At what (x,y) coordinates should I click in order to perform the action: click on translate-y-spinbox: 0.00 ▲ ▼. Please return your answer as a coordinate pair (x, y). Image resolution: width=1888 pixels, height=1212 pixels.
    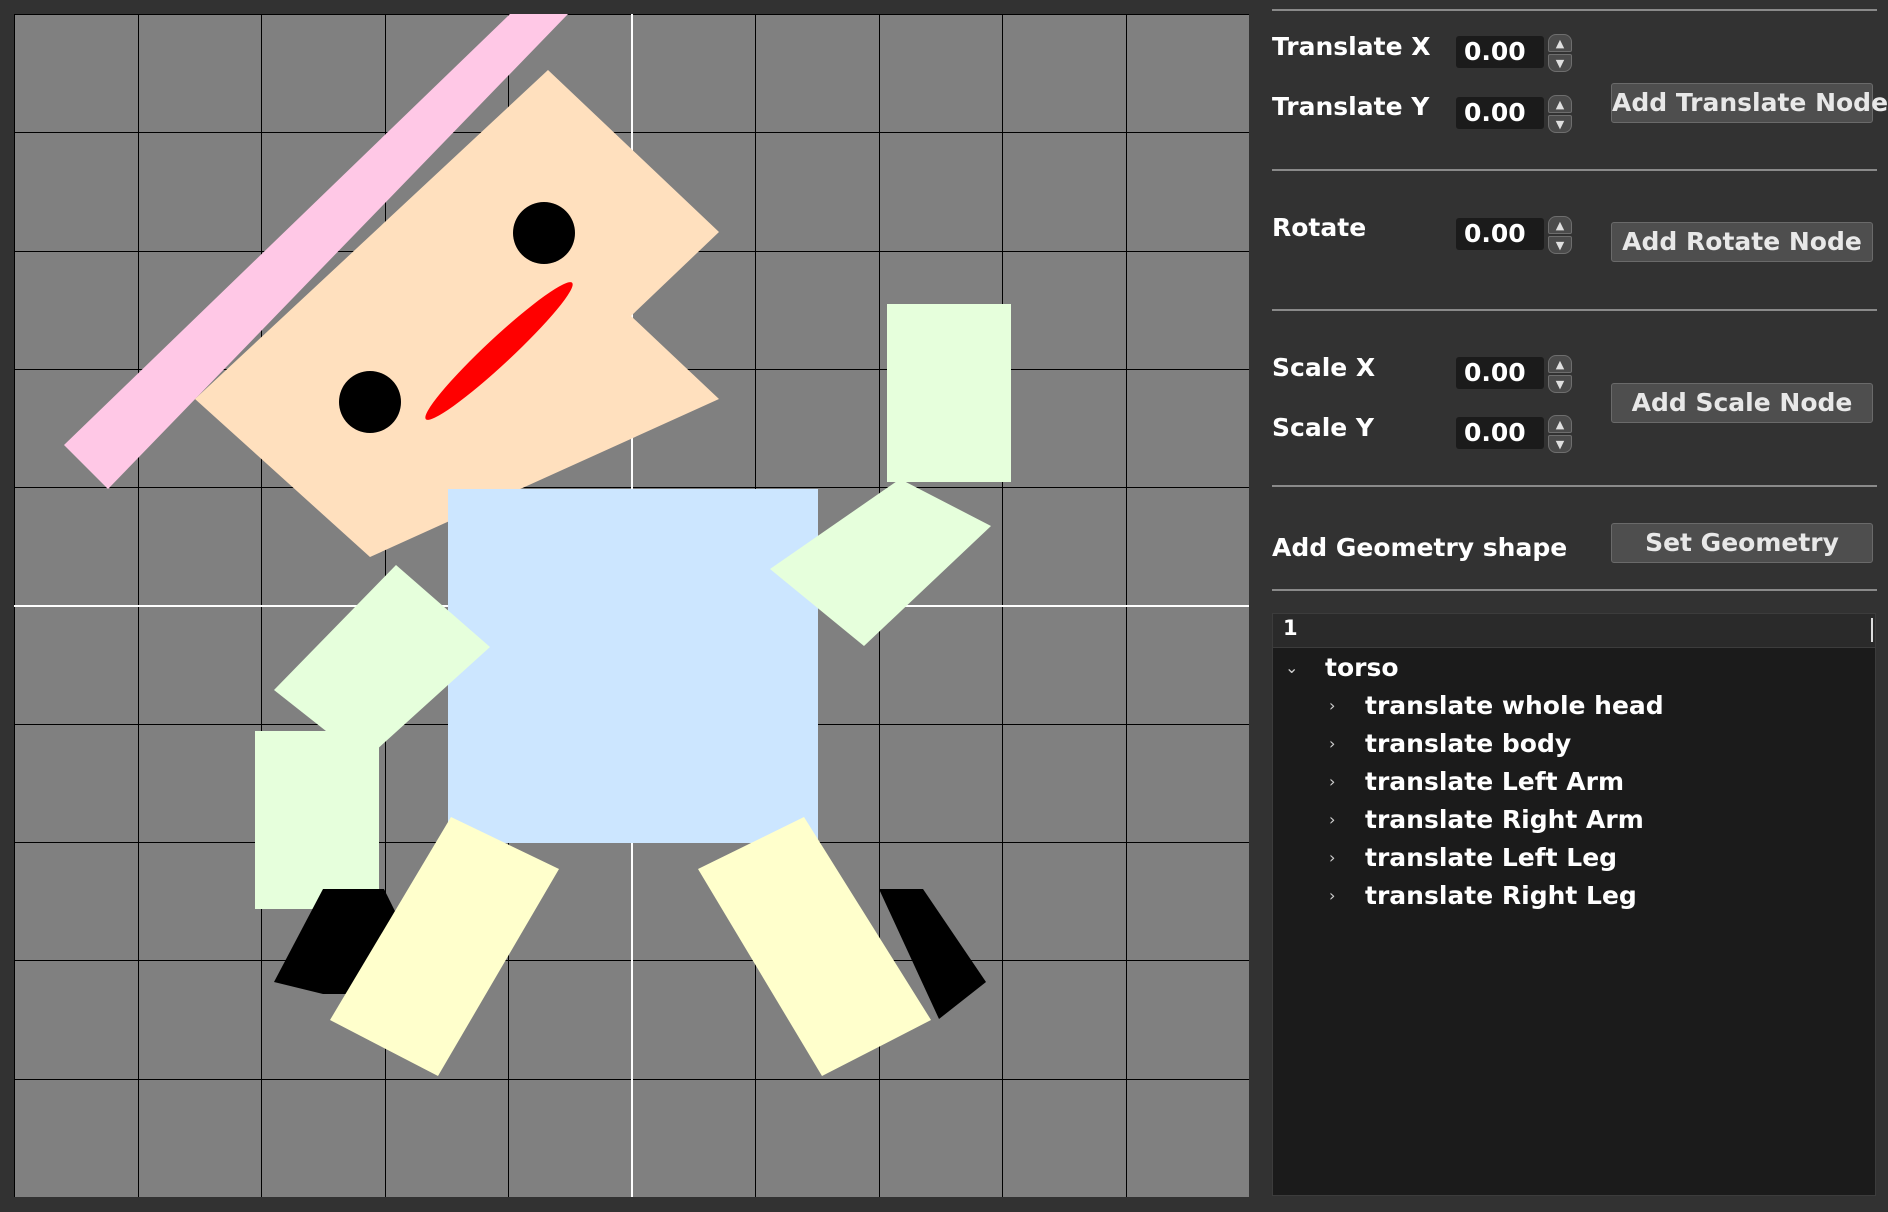
    Looking at the image, I should click on (1516, 114).